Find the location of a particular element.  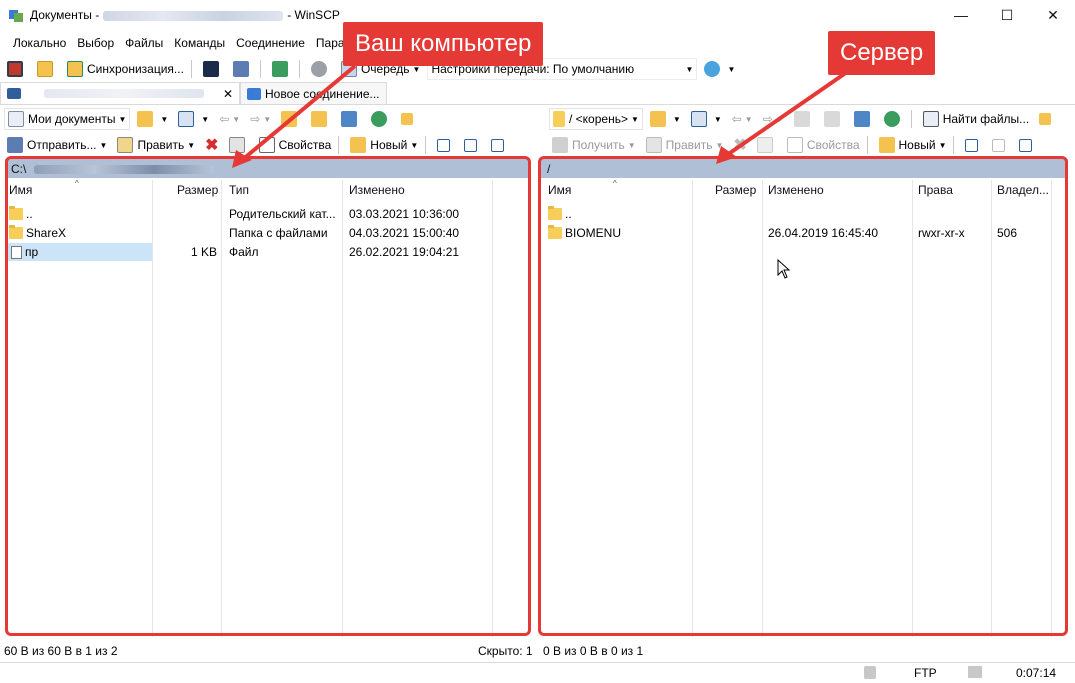

local-arrow is located at coordinates (298, 113).